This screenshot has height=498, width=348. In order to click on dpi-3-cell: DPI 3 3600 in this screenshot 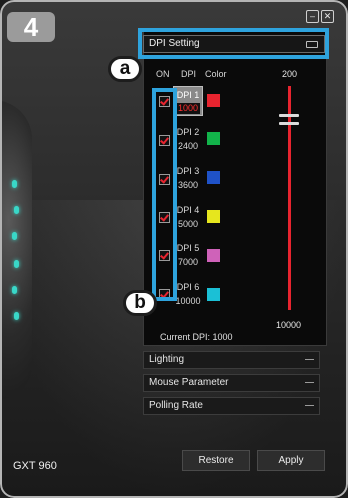, I will do `click(188, 178)`.